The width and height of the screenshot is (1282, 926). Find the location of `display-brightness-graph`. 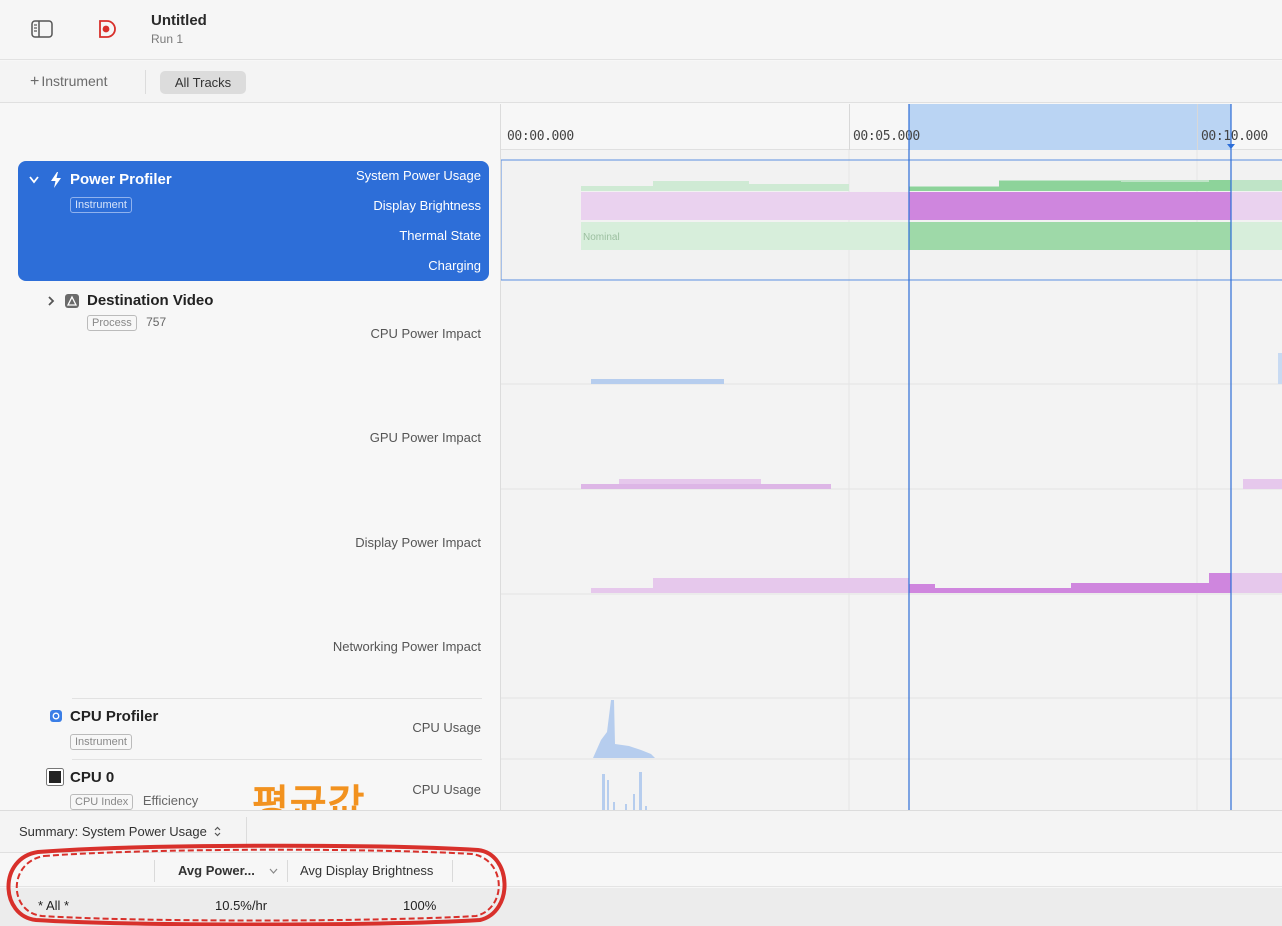

display-brightness-graph is located at coordinates (931, 206).